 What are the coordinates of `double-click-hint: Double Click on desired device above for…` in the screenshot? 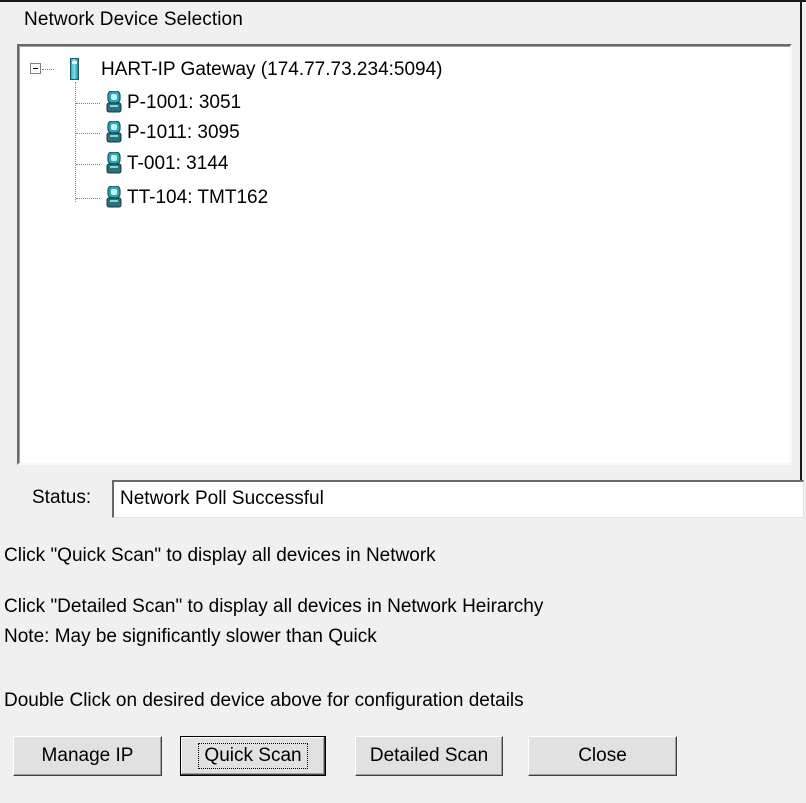 It's located at (264, 700).